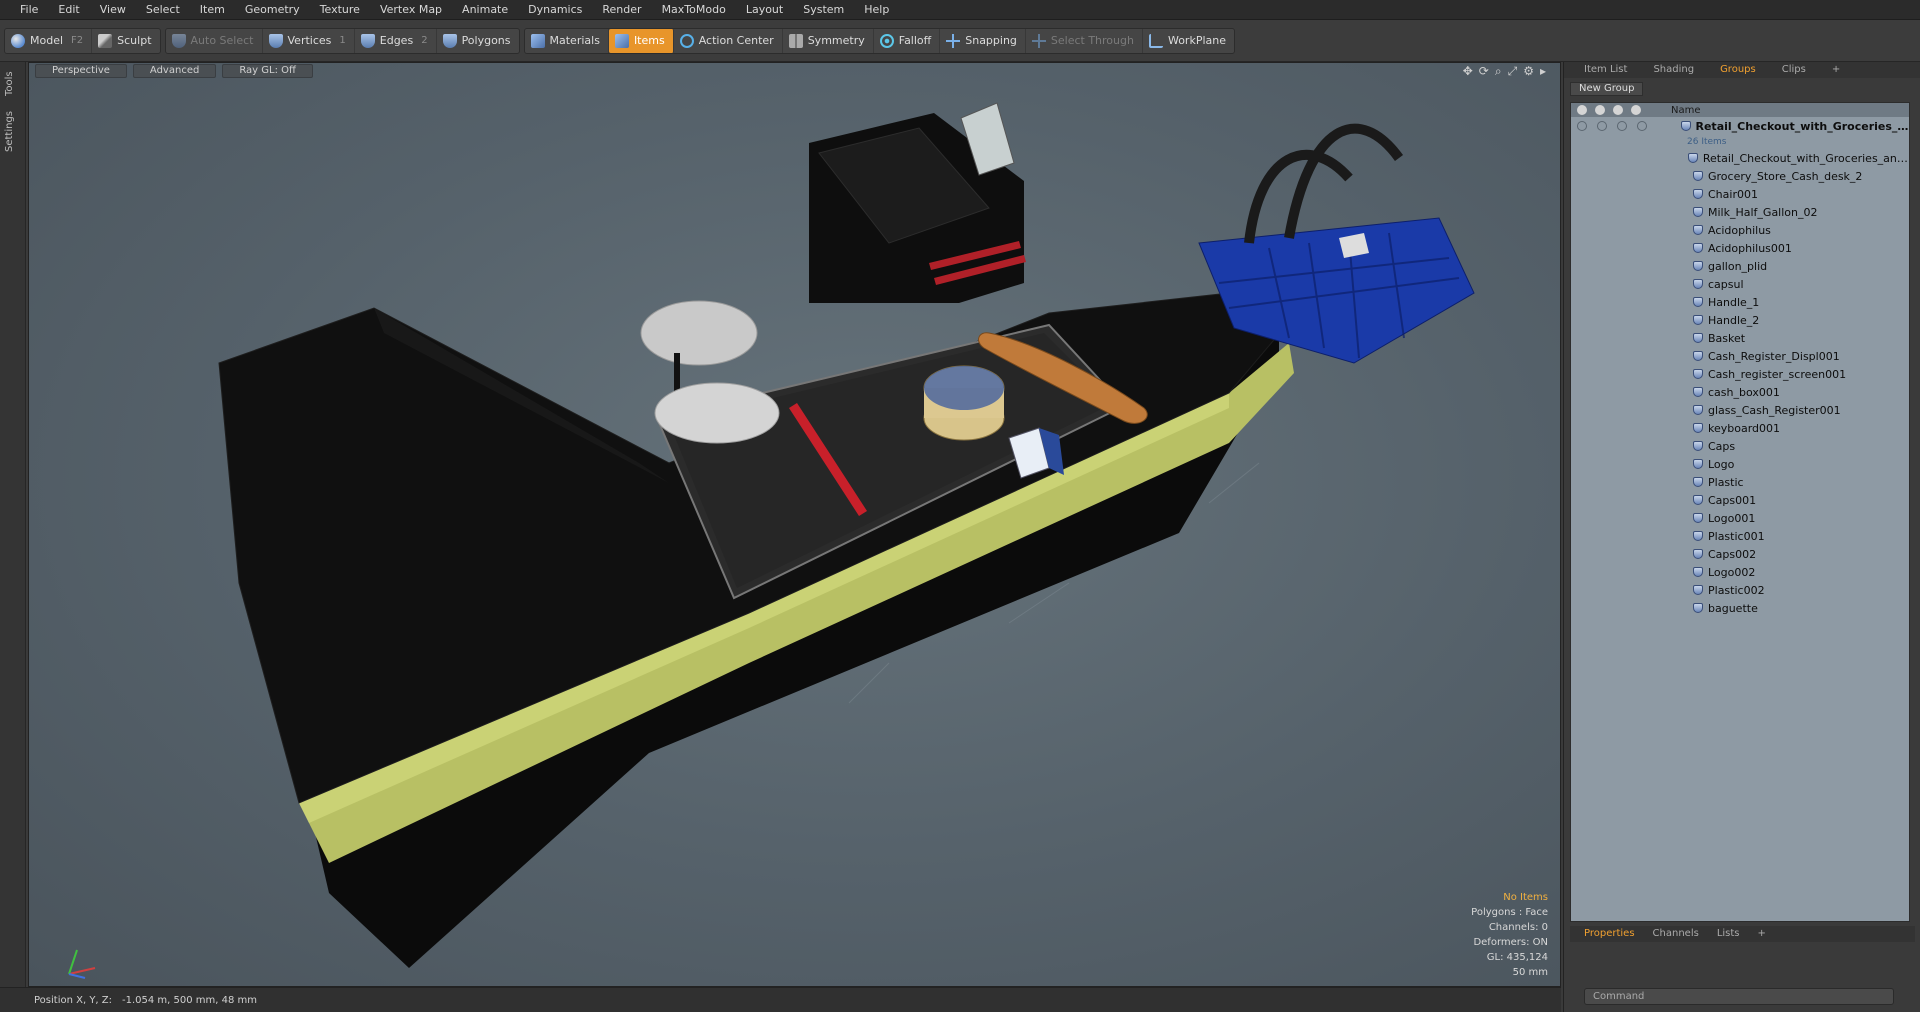  What do you see at coordinates (212, 10) in the screenshot?
I see `menu-item: Item` at bounding box center [212, 10].